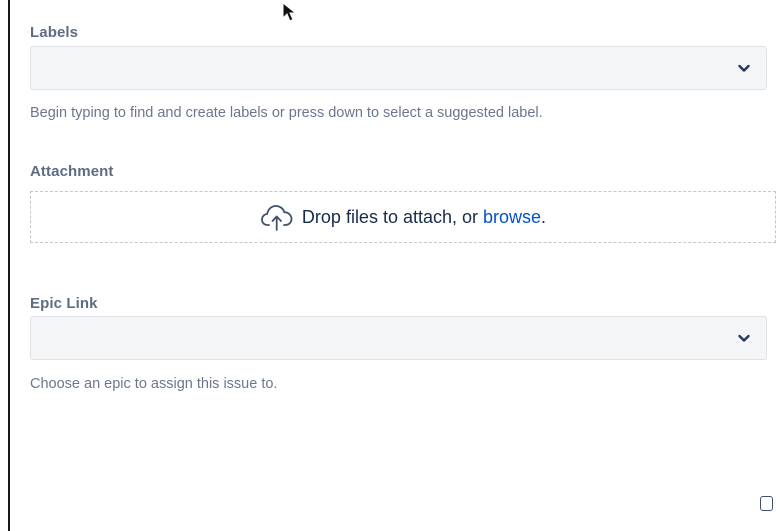 This screenshot has width=780, height=531. I want to click on create-another-checkbox, so click(766, 503).